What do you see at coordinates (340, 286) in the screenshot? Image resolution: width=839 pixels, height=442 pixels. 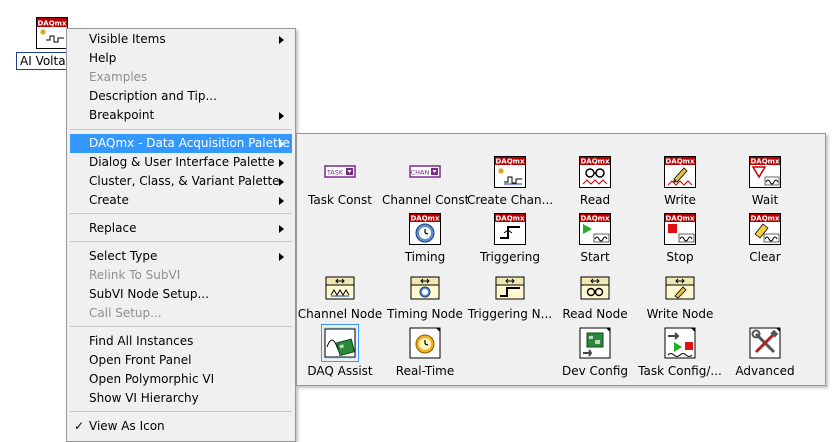 I see `channel-node-icon` at bounding box center [340, 286].